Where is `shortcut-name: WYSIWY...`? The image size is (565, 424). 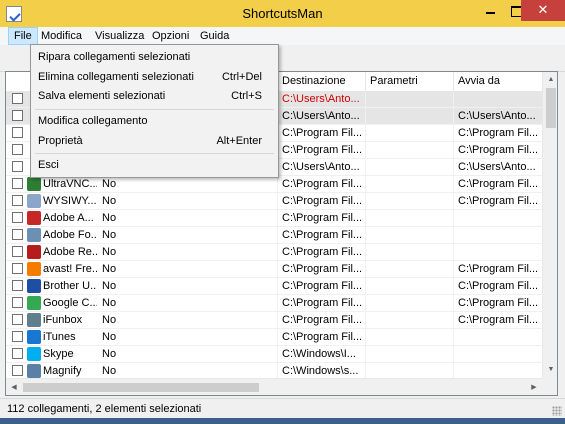
shortcut-name: WYSIWY... is located at coordinates (70, 201).